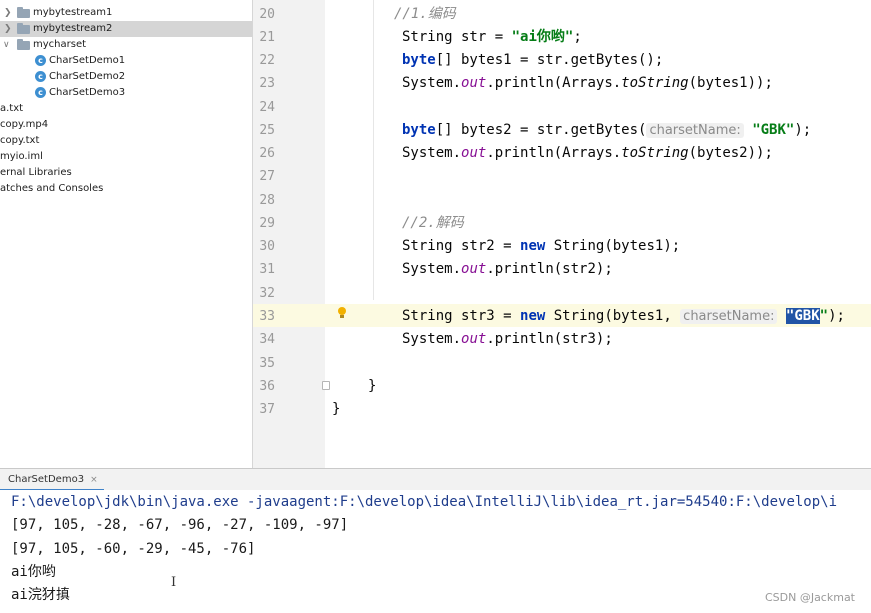  Describe the element at coordinates (267, 200) in the screenshot. I see `line-number: 28` at that location.